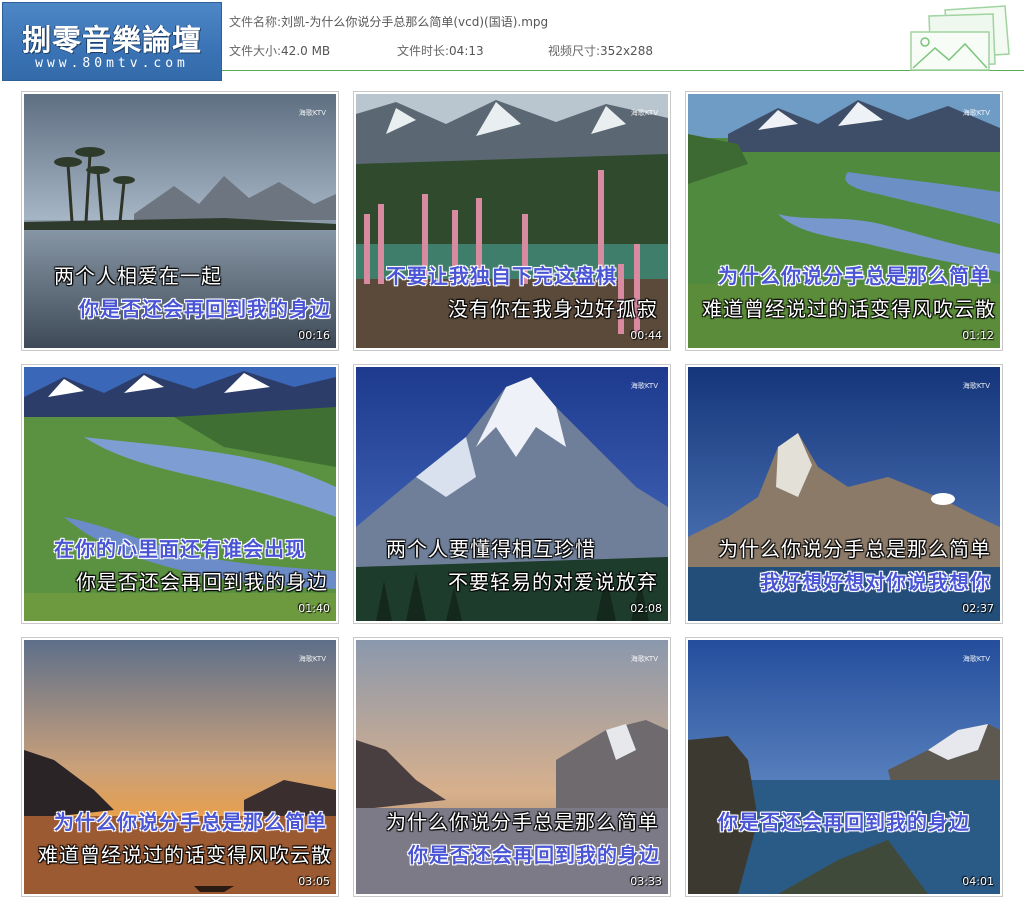  What do you see at coordinates (978, 881) in the screenshot?
I see `timestamp: 04:01` at bounding box center [978, 881].